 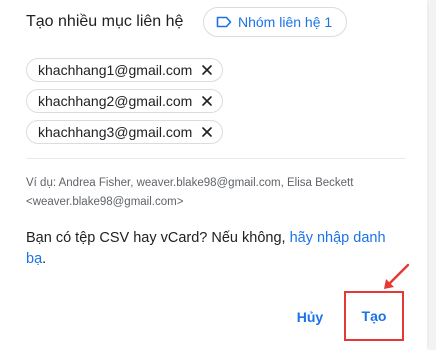 I want to click on dialog-title: Tạo nhiều mục liên hệ, so click(x=105, y=21).